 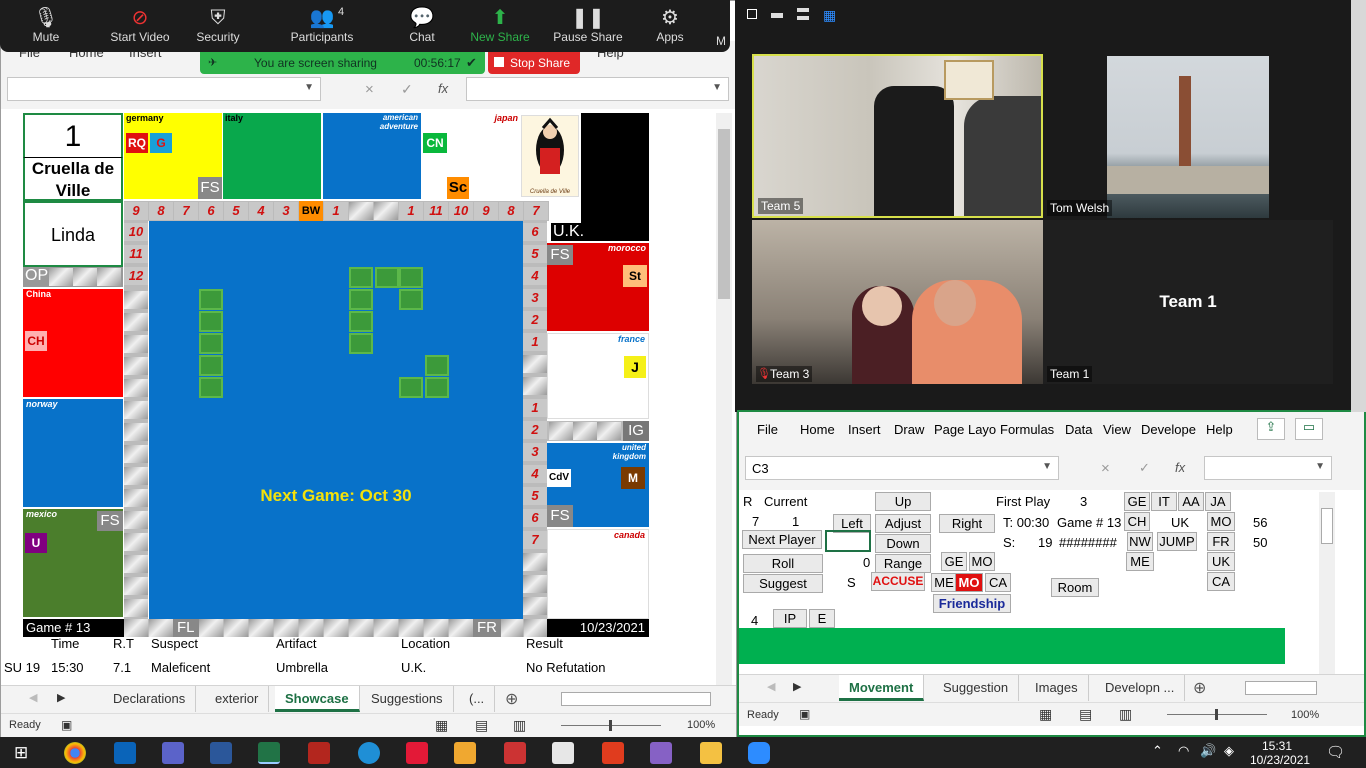 I want to click on friendship-button: Friendship, so click(x=972, y=603).